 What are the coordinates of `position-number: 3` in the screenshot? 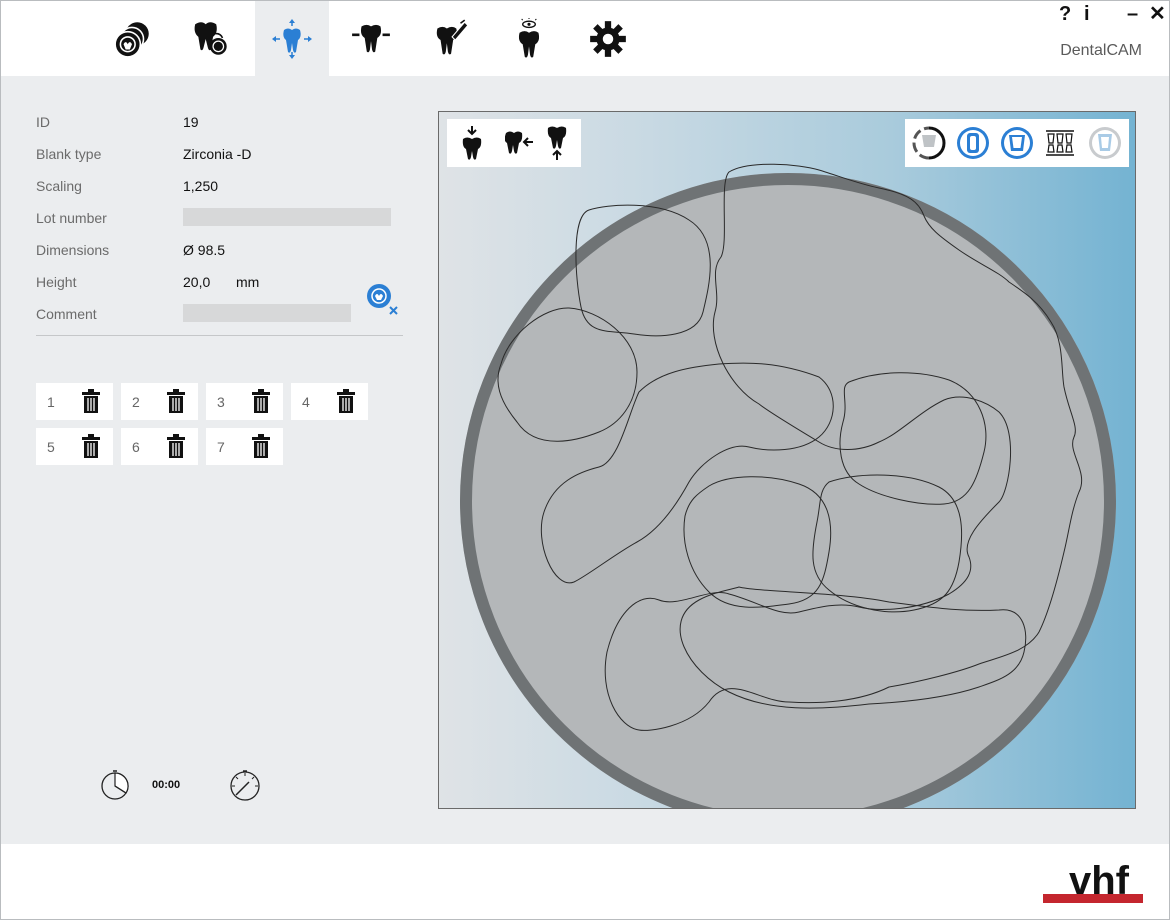 It's located at (221, 402).